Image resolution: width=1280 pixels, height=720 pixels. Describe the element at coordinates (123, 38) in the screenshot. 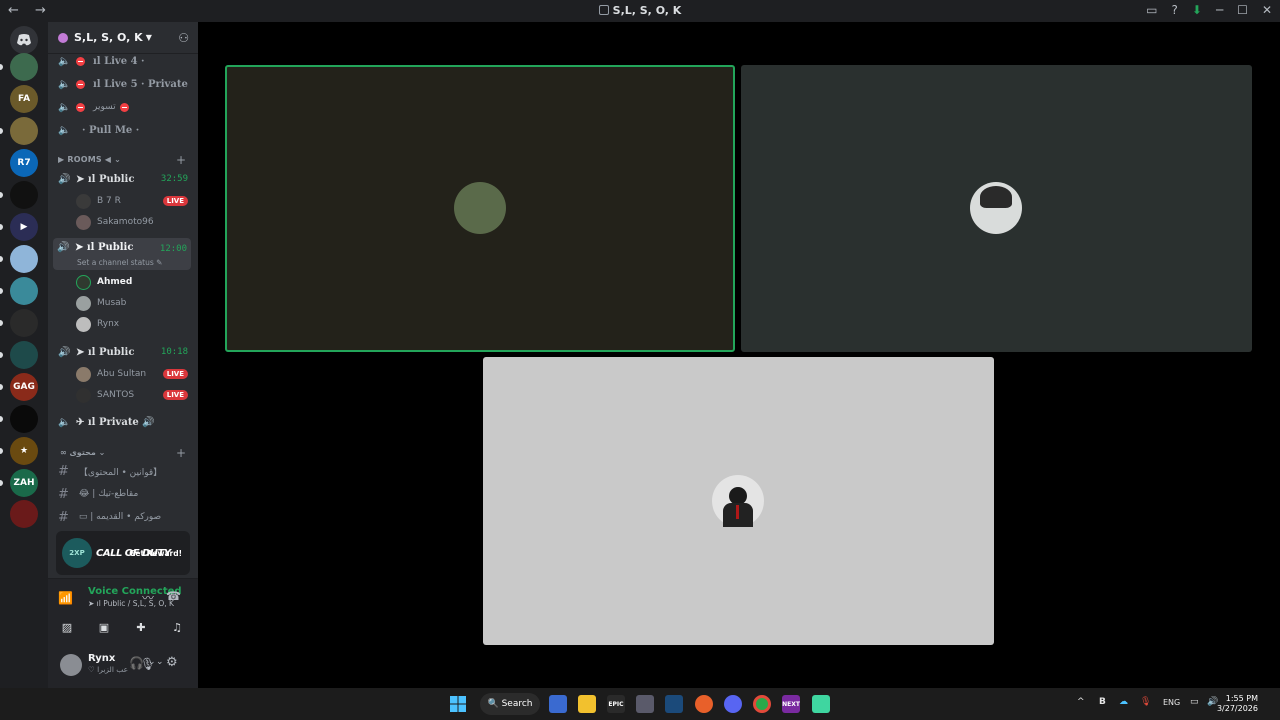

I see `guild-header: S,L, S, O, K ▼ ⚇` at that location.